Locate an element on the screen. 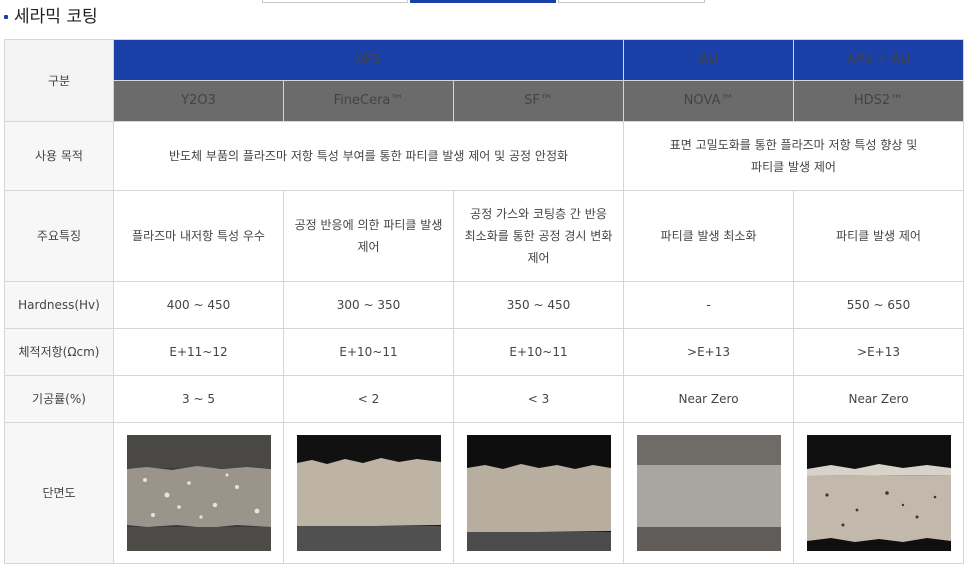  features-sf: 공정 가스와 코팅층 간 반응 최소화를 통한 공정 경시 변화 제어 is located at coordinates (538, 236).